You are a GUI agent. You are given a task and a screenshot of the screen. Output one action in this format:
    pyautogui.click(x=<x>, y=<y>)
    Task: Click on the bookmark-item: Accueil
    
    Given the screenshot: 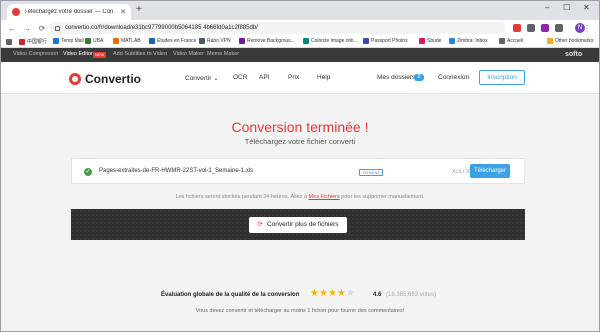 What is the action you would take?
    pyautogui.click(x=511, y=41)
    